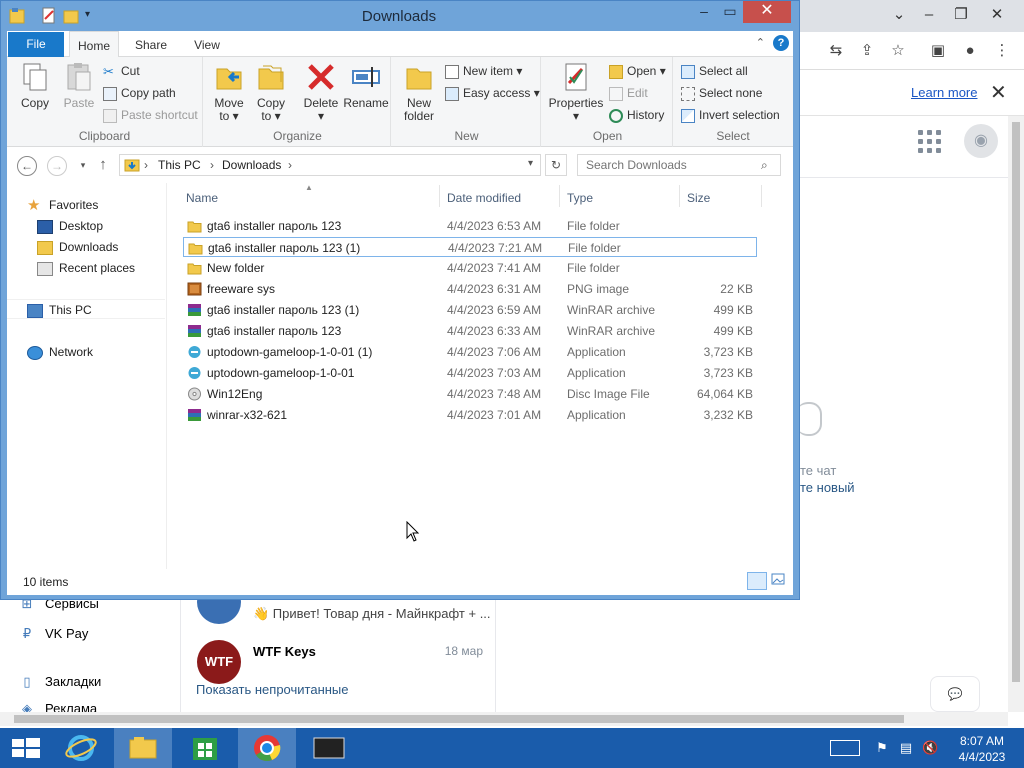 This screenshot has width=1024, height=768. I want to click on forward-button: →, so click(57, 166).